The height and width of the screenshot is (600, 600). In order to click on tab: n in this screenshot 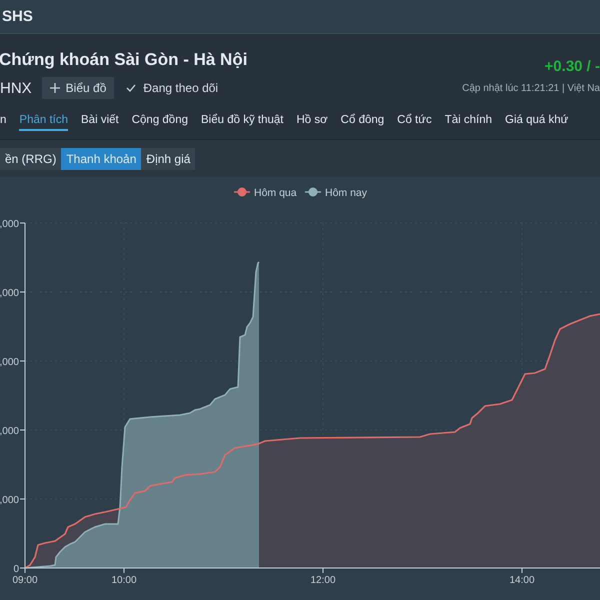, I will do `click(3, 121)`.